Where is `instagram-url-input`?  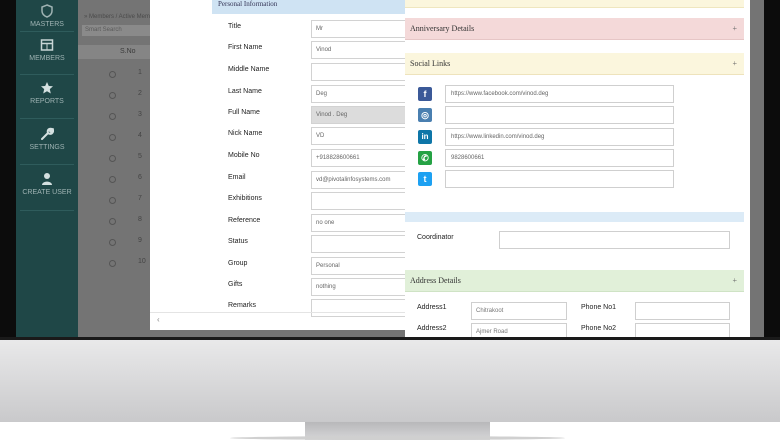 instagram-url-input is located at coordinates (559, 115).